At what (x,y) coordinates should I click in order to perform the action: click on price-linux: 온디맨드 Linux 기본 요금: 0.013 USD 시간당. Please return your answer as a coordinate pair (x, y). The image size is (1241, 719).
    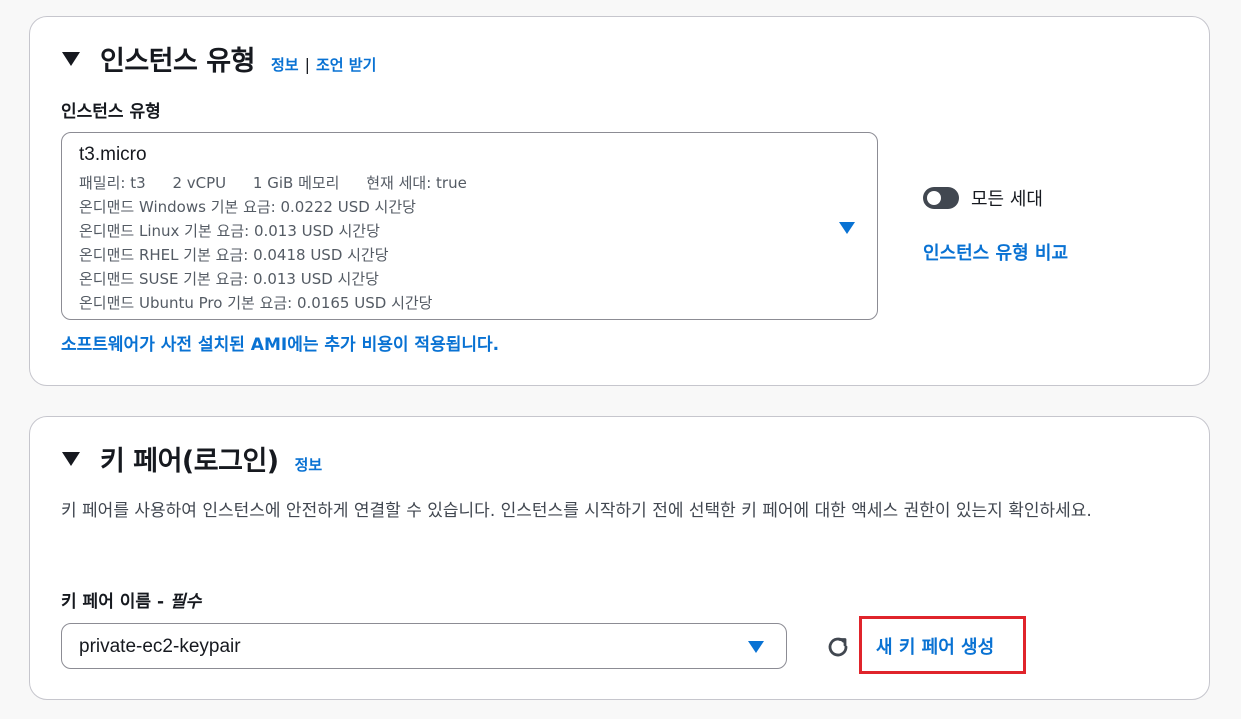
    Looking at the image, I should click on (229, 231).